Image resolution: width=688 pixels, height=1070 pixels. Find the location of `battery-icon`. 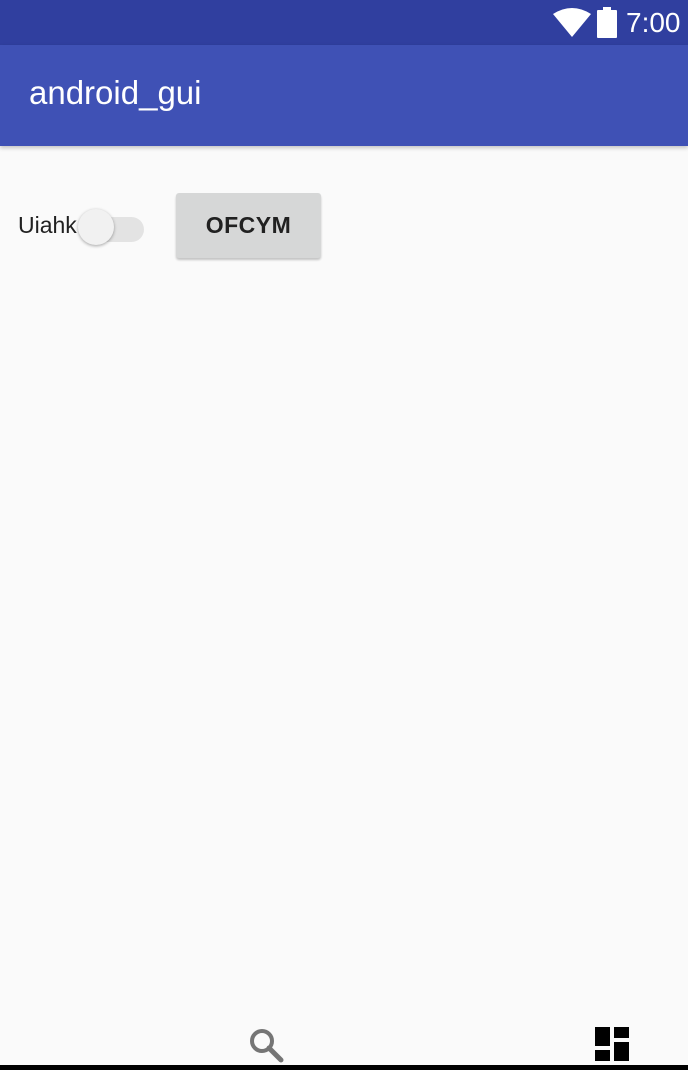

battery-icon is located at coordinates (607, 22).